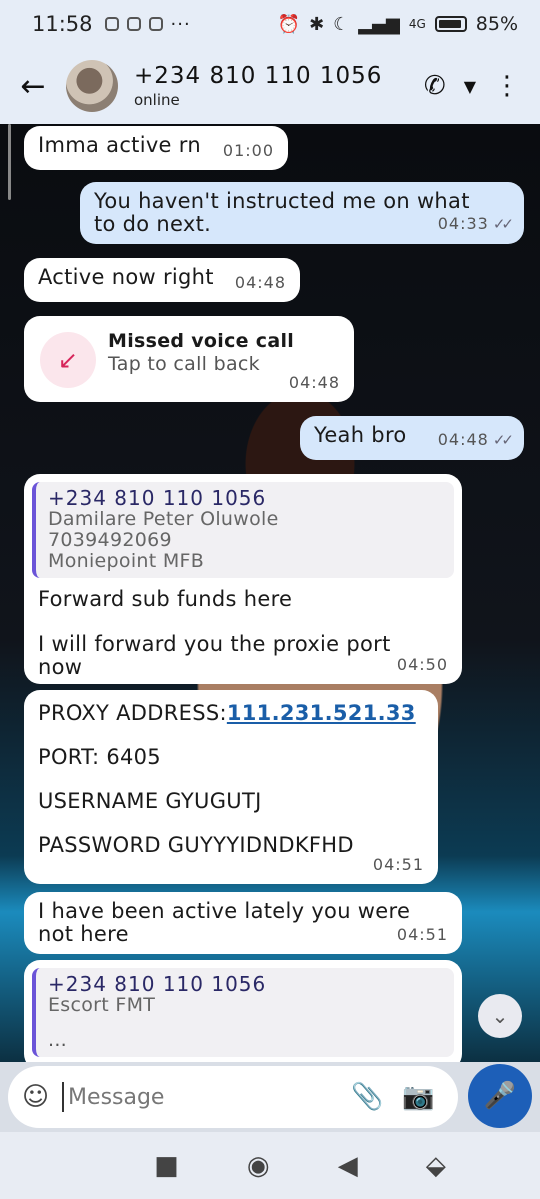 This screenshot has width=540, height=1199. I want to click on scroll-to-bottom-button: ⌄, so click(500, 1016).